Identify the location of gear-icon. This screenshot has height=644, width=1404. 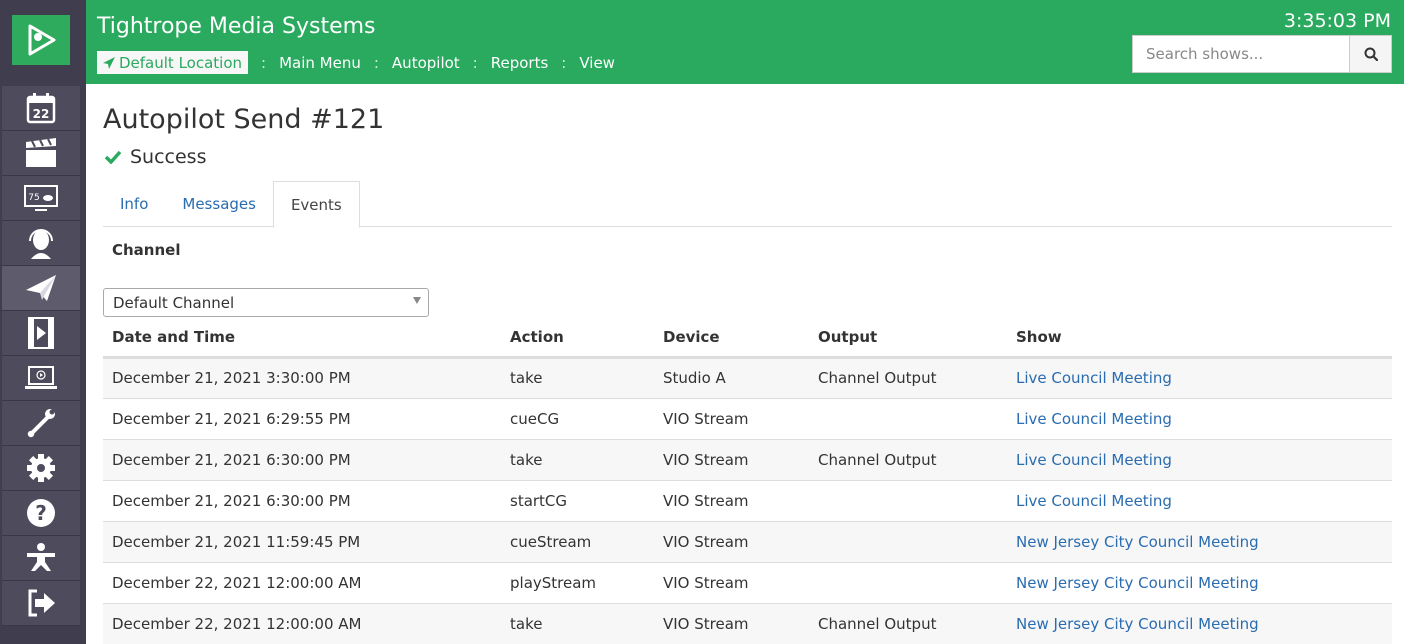
(41, 468).